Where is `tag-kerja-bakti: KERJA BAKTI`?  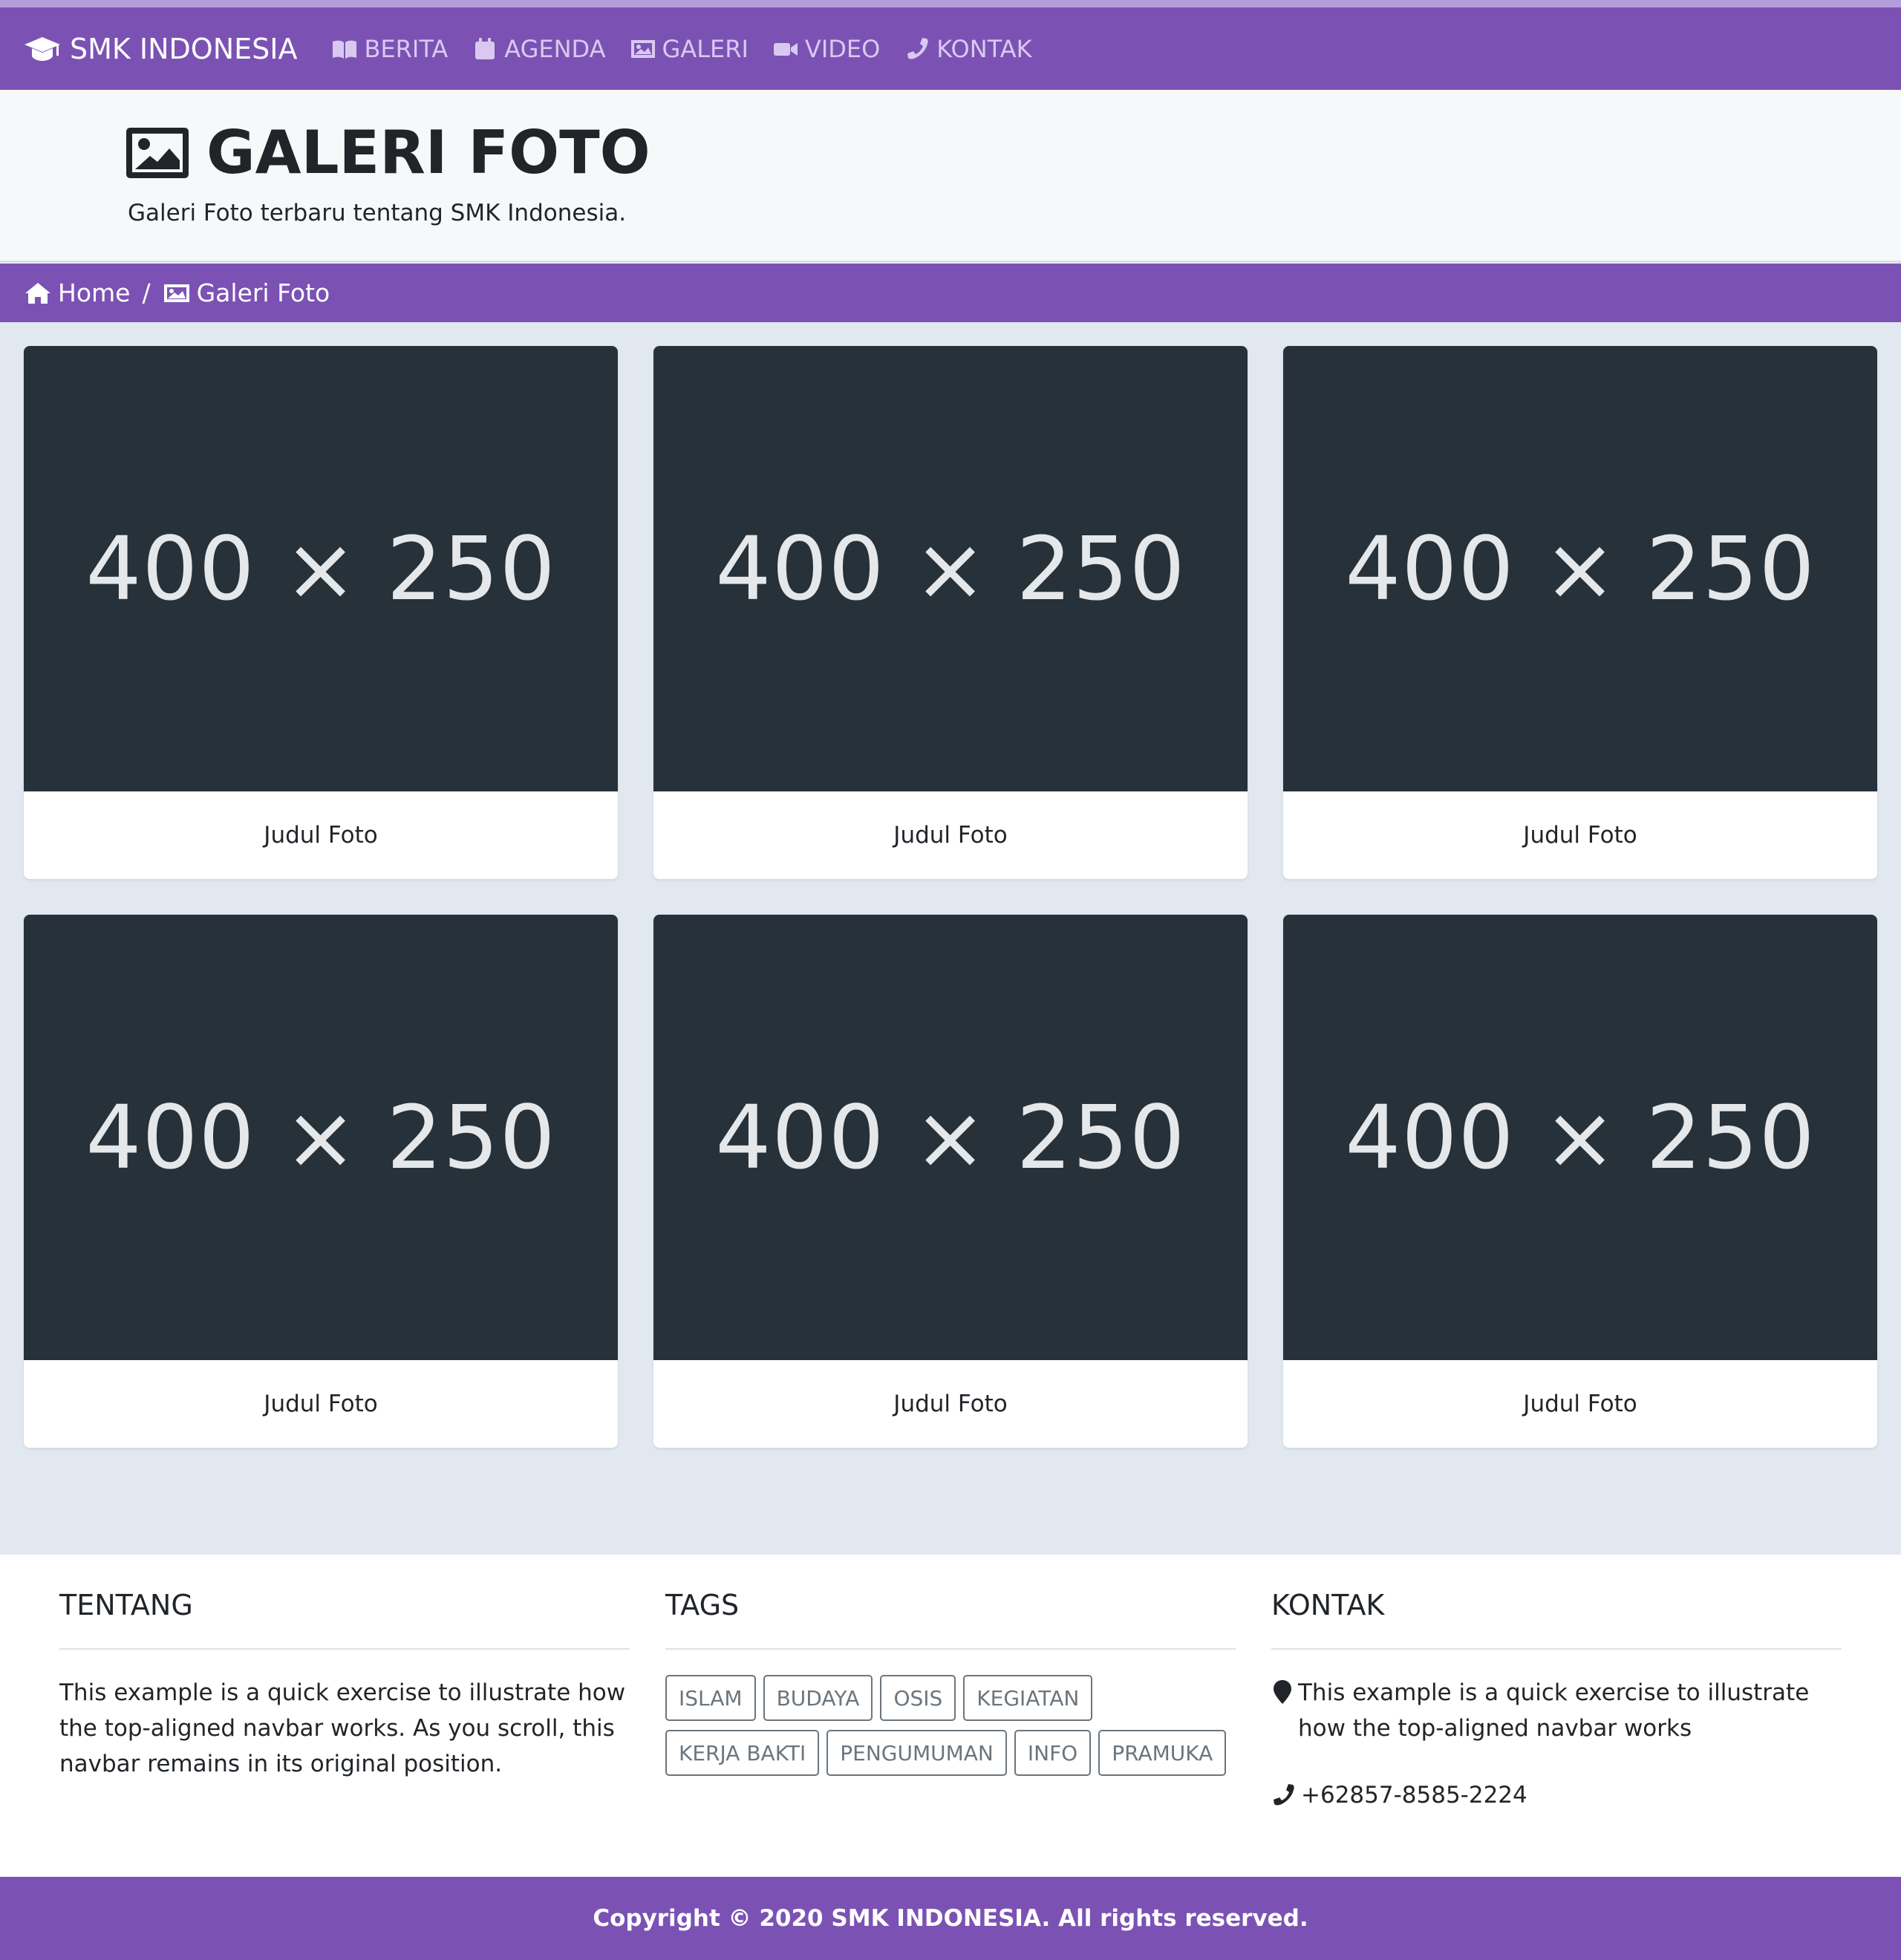
tag-kerja-bakti: KERJA BAKTI is located at coordinates (742, 1753).